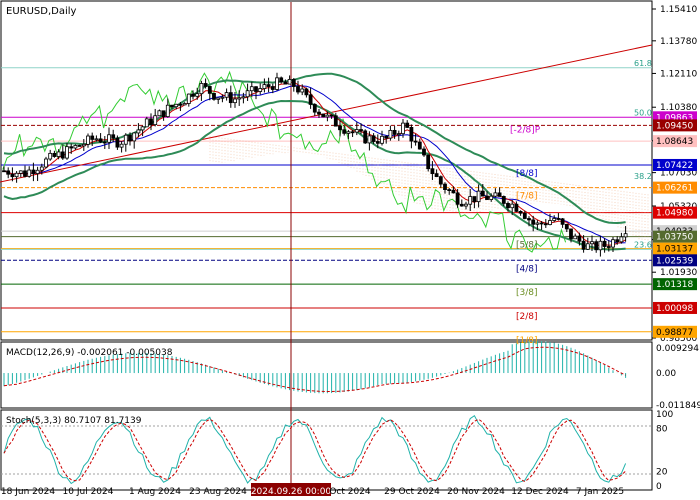  Describe the element at coordinates (674, 250) in the screenshot. I see `price-level-tag-text: 1.03137` at that location.